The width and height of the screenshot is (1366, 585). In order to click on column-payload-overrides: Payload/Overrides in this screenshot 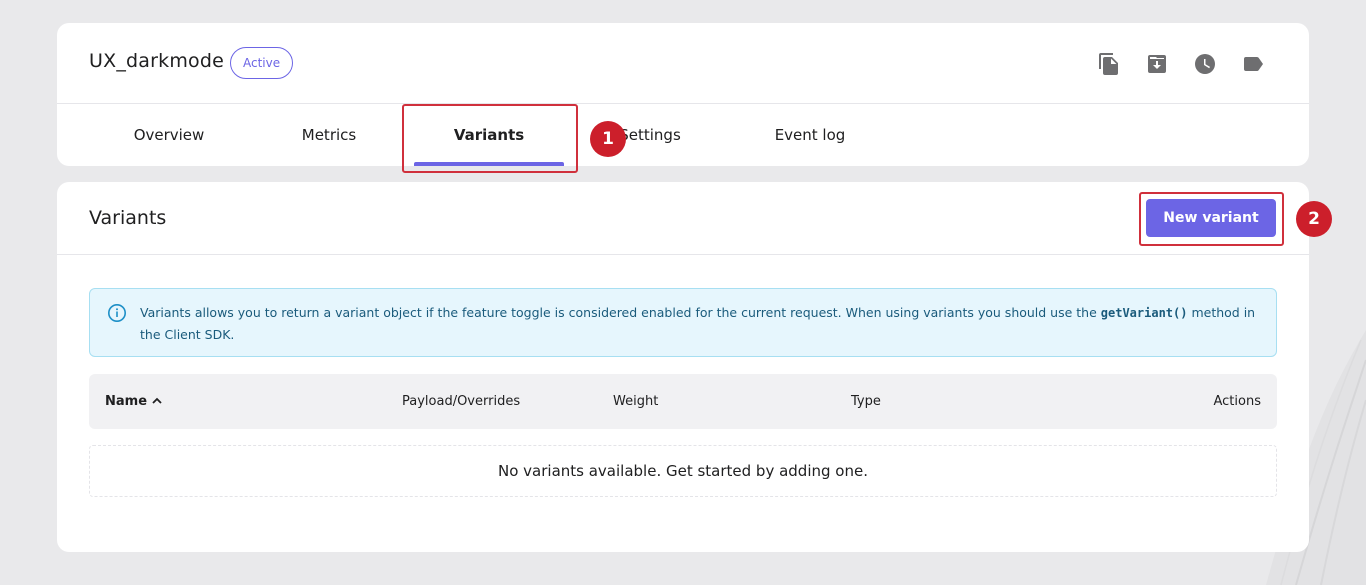, I will do `click(461, 401)`.